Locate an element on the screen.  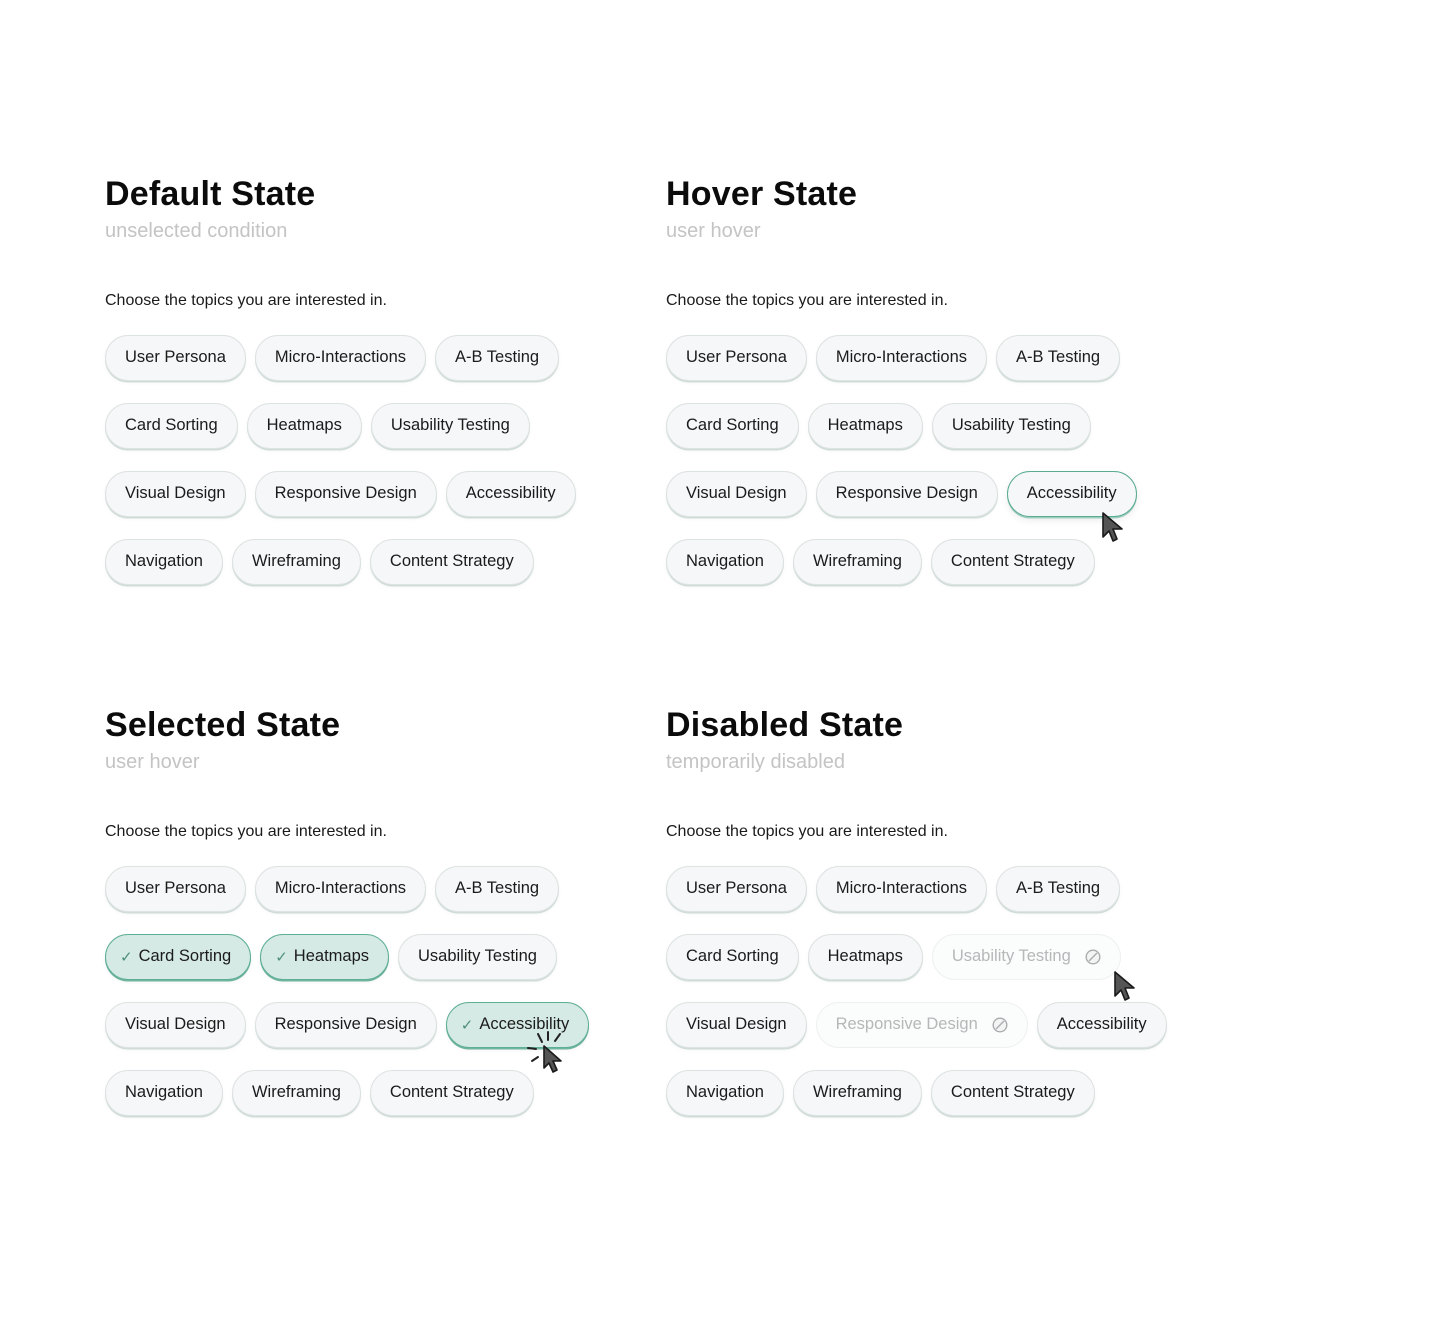
disabled-icon is located at coordinates (1000, 1024).